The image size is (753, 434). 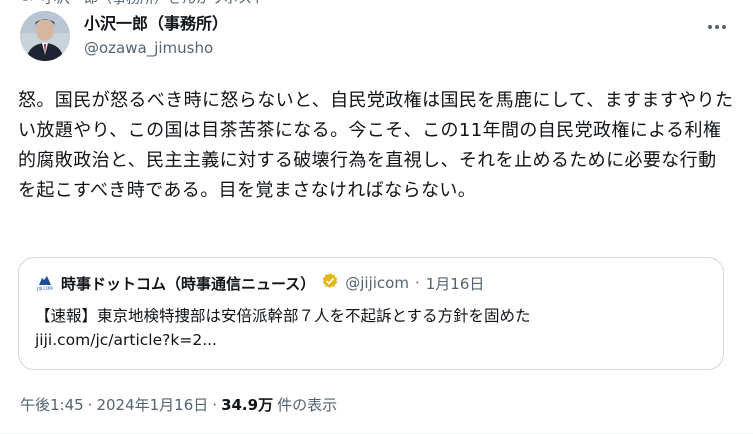 I want to click on quoted-date: 1月16日, so click(x=455, y=283).